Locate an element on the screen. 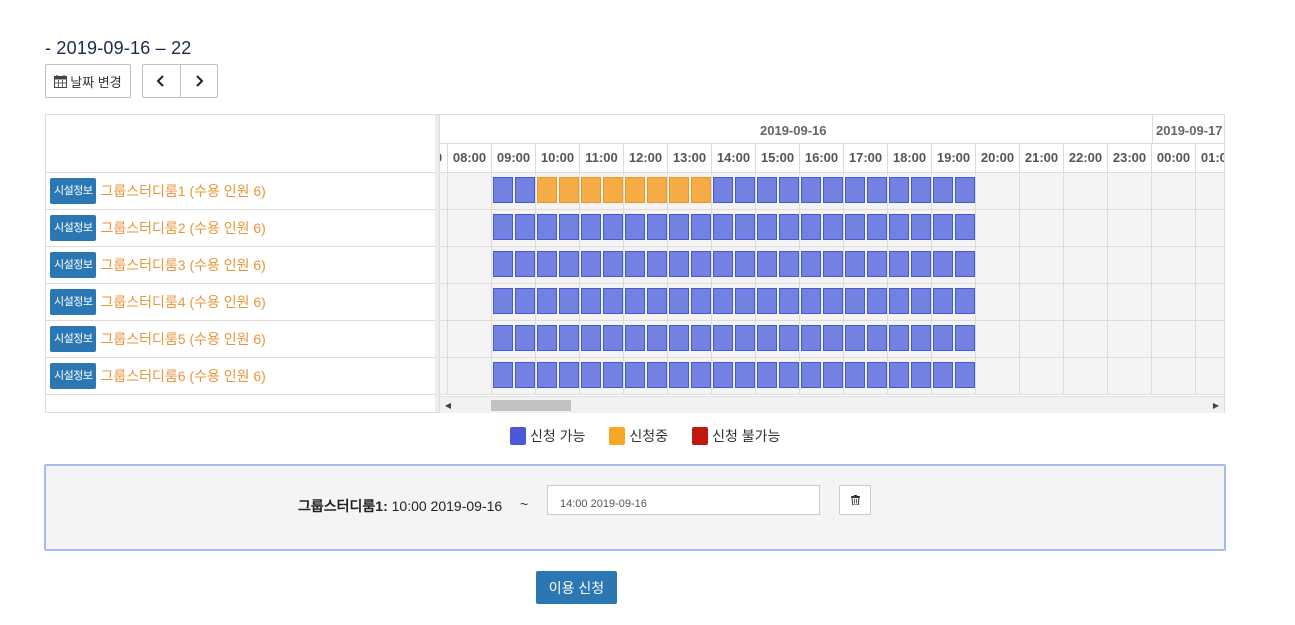 The height and width of the screenshot is (625, 1295). horizontal-scrollbar: ◀ ▶ is located at coordinates (832, 404).